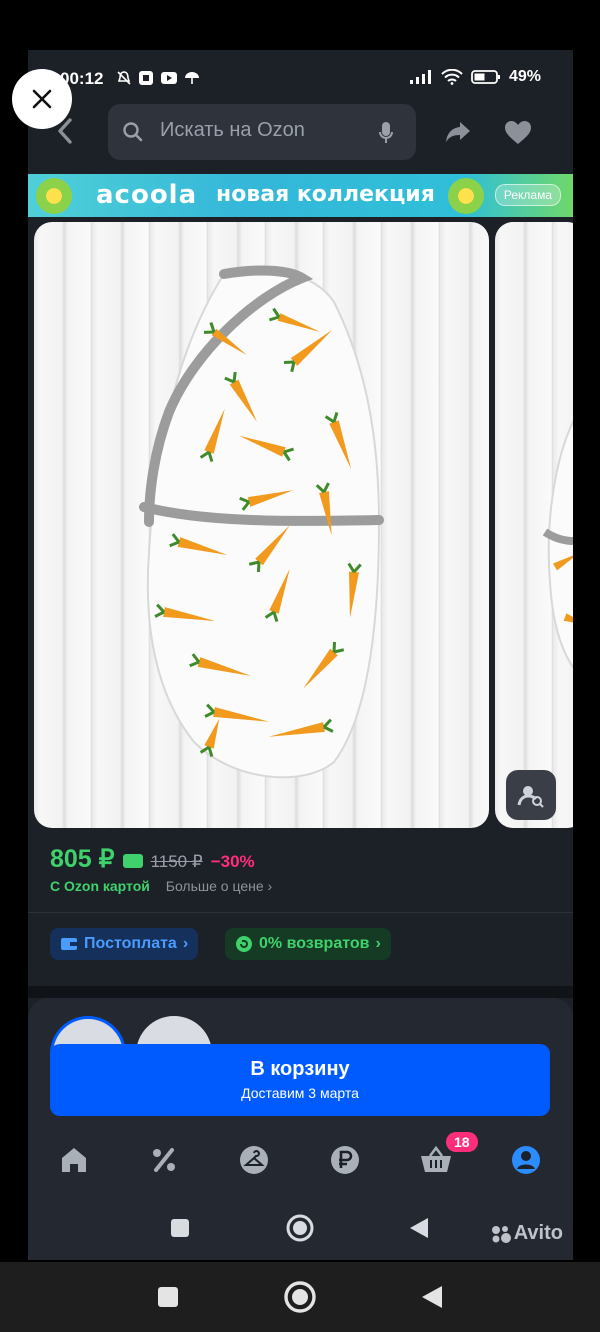  I want to click on tab-profile, so click(526, 1160).